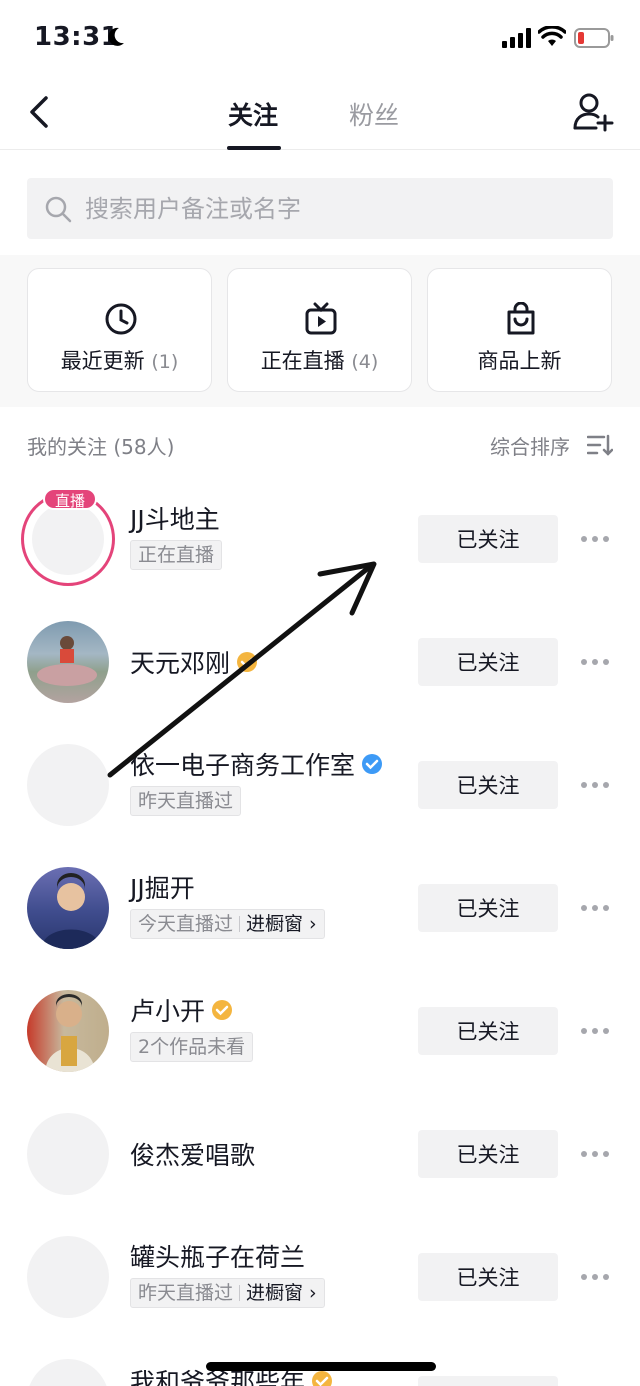 The height and width of the screenshot is (1386, 640). What do you see at coordinates (320, 442) in the screenshot?
I see `list-header: 我的关注 (58人) 综合排序` at bounding box center [320, 442].